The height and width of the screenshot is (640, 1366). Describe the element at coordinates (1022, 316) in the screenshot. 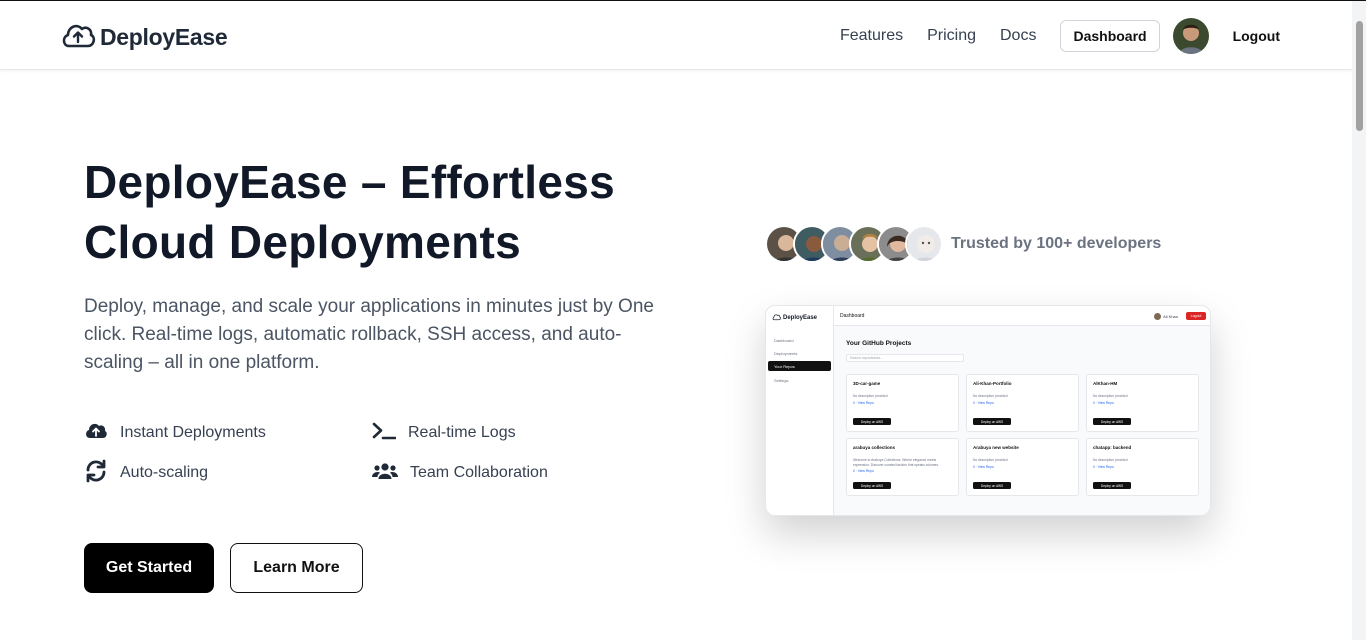

I see `preview-topbar: Dashboard Ali Khan Logout` at that location.